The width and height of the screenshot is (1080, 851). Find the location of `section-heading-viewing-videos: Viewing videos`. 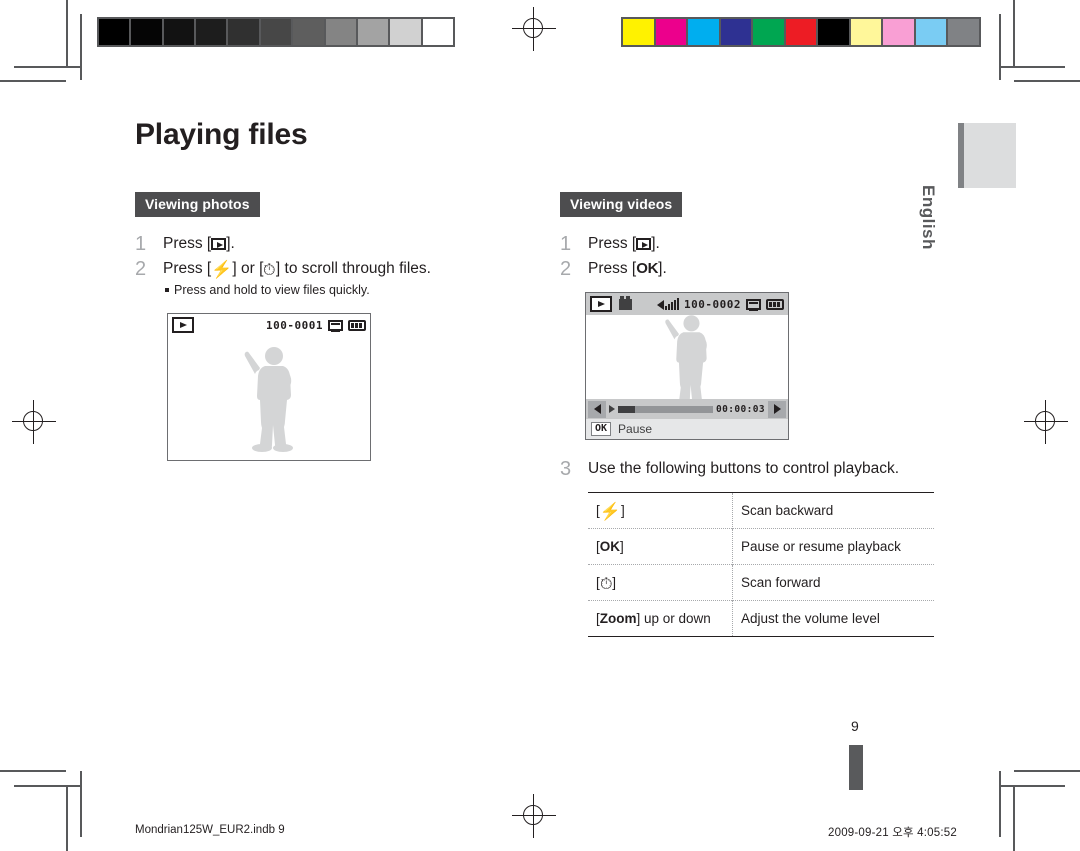

section-heading-viewing-videos: Viewing videos is located at coordinates (621, 204).